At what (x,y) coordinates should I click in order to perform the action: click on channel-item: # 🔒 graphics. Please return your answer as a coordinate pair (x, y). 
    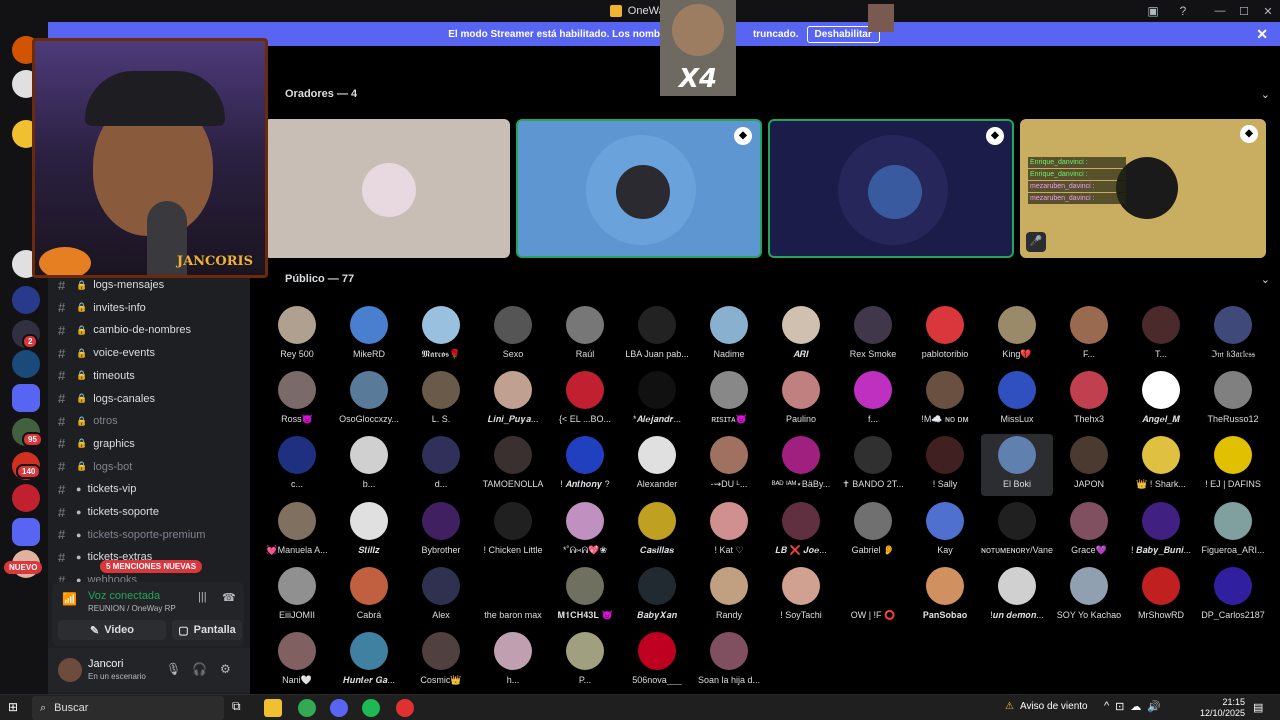
    Looking at the image, I should click on (96, 444).